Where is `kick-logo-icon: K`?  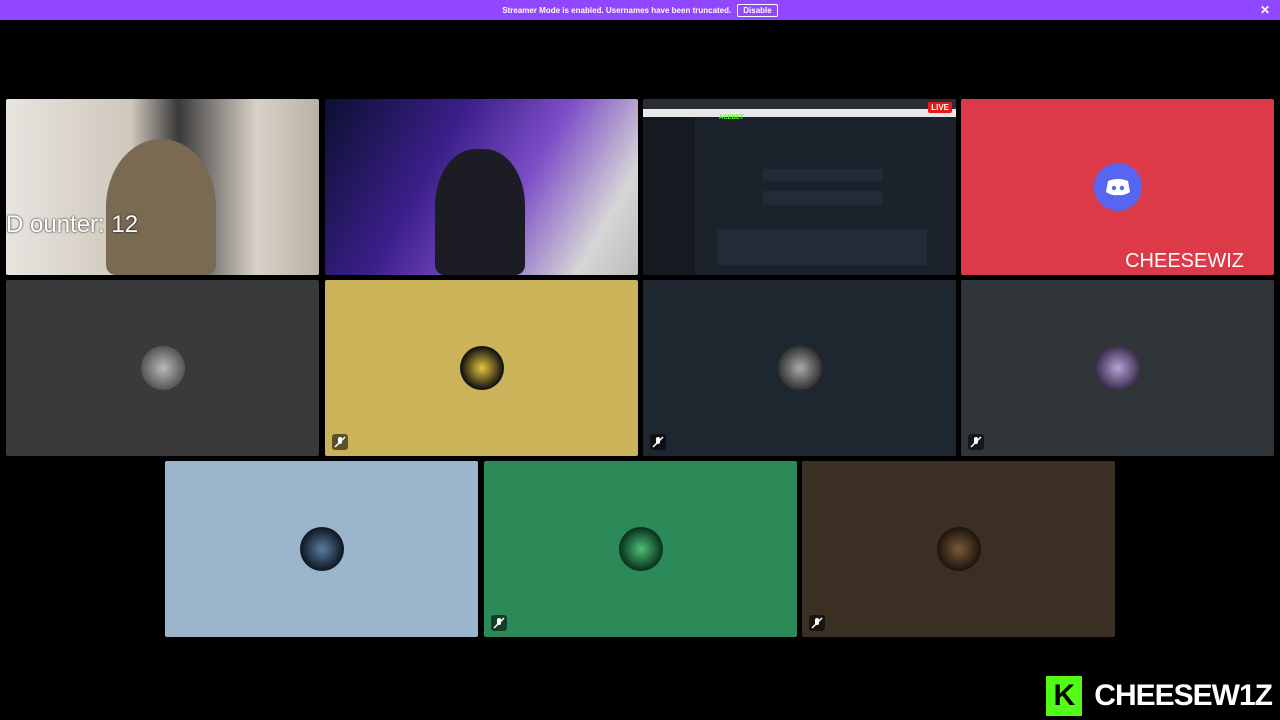 kick-logo-icon: K is located at coordinates (1064, 696).